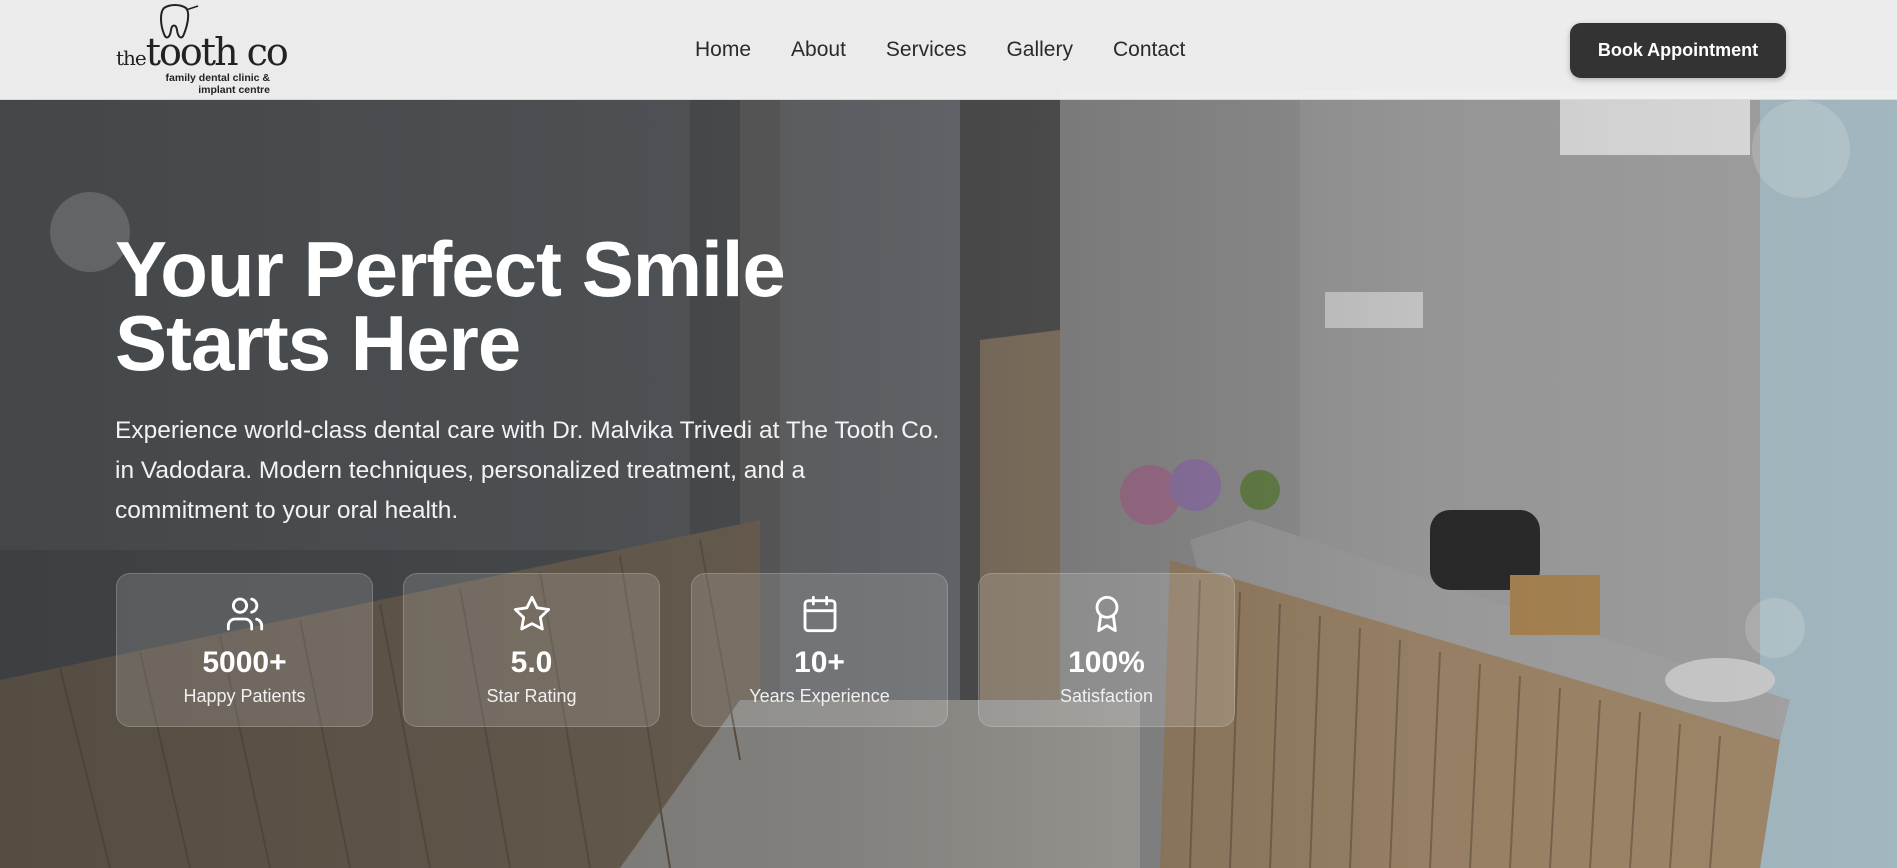 The width and height of the screenshot is (1897, 868). Describe the element at coordinates (1106, 696) in the screenshot. I see `stat-label: Satisfaction` at that location.